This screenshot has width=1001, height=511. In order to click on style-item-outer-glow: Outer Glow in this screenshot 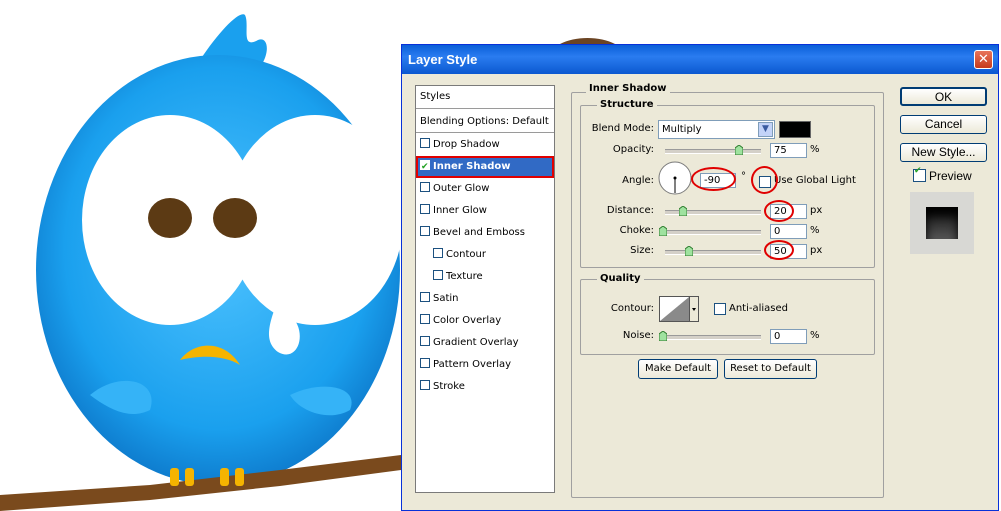, I will do `click(485, 189)`.